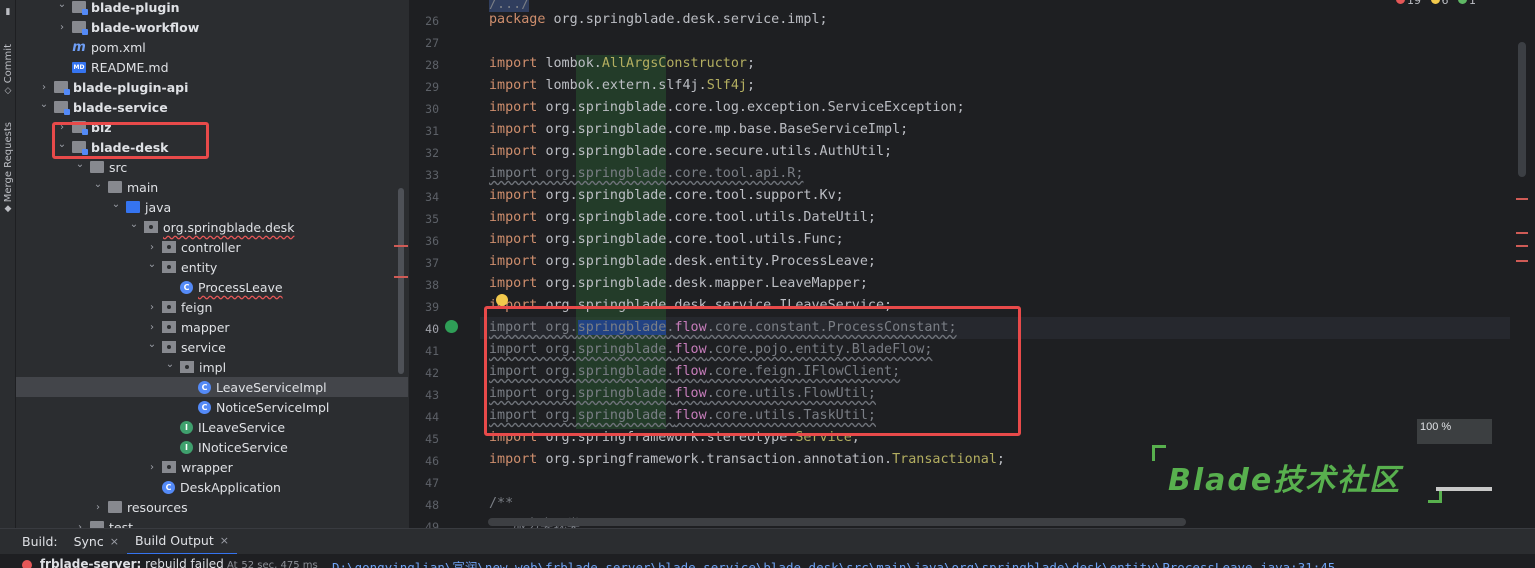 The width and height of the screenshot is (1535, 568). I want to click on tree-item: ⌄ src, so click(212, 167).